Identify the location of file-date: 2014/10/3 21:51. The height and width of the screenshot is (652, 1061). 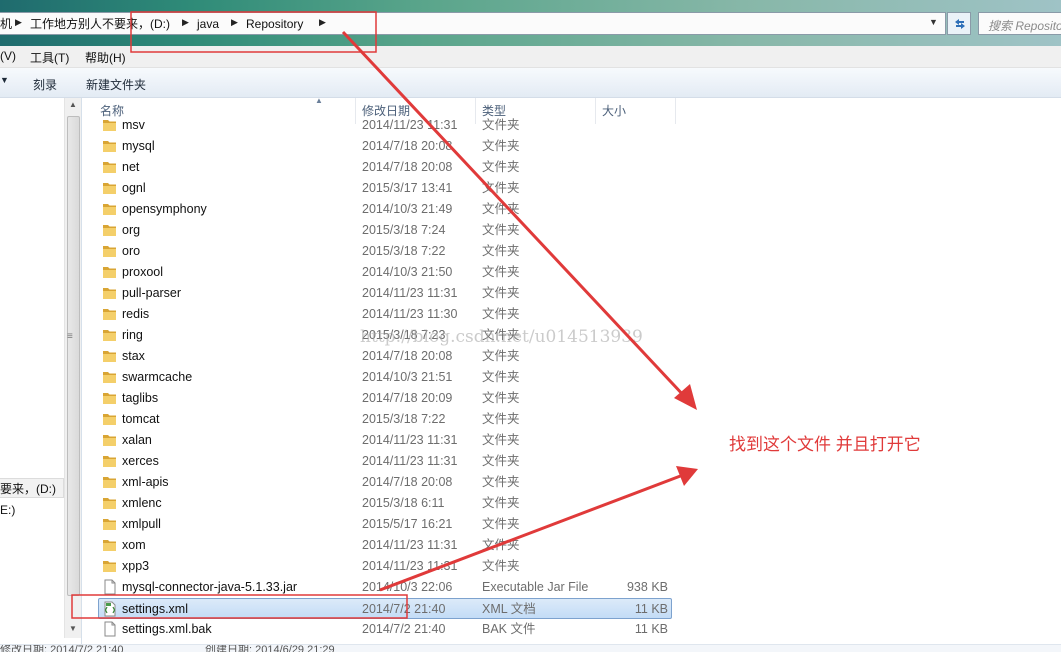
(407, 377).